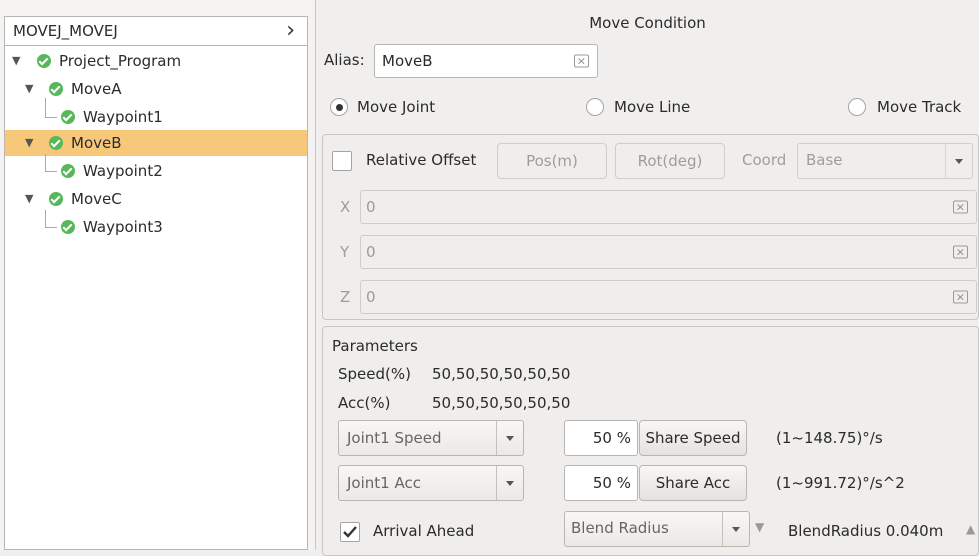 The height and width of the screenshot is (556, 979). Describe the element at coordinates (919, 107) in the screenshot. I see `move-track-label: Move Track` at that location.